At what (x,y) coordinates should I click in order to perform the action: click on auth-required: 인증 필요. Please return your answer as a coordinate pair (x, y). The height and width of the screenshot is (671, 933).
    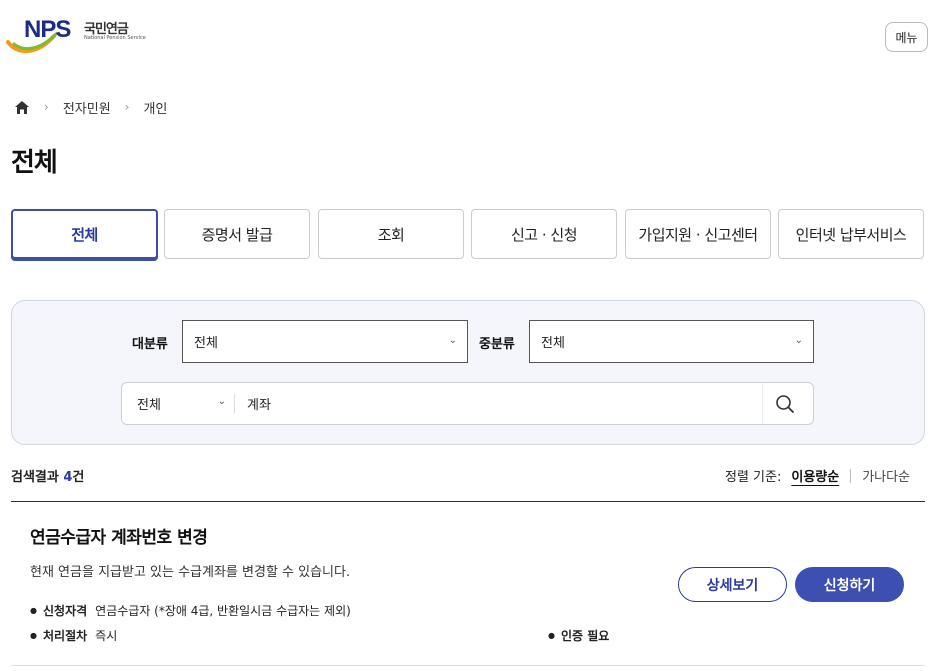
    Looking at the image, I should click on (585, 636).